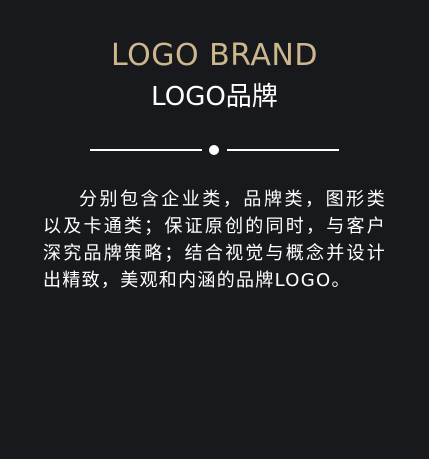  I want to click on divider-line-right, so click(283, 150).